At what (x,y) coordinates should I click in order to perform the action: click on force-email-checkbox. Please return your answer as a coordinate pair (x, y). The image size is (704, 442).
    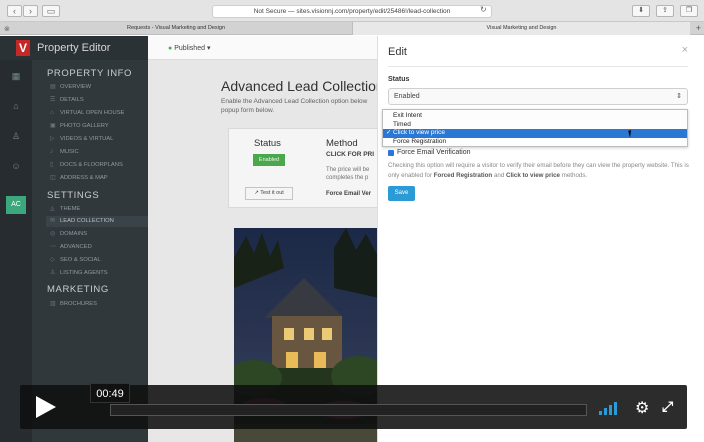
    Looking at the image, I should click on (391, 153).